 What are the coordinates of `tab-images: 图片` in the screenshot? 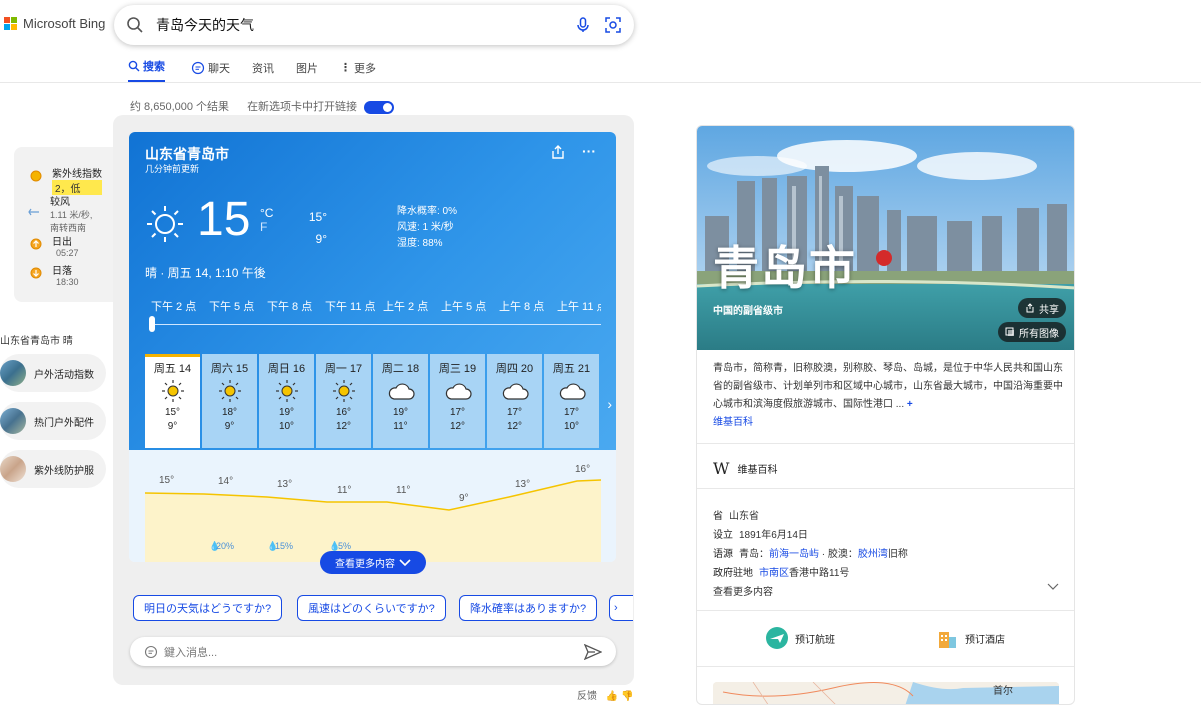 It's located at (307, 70).